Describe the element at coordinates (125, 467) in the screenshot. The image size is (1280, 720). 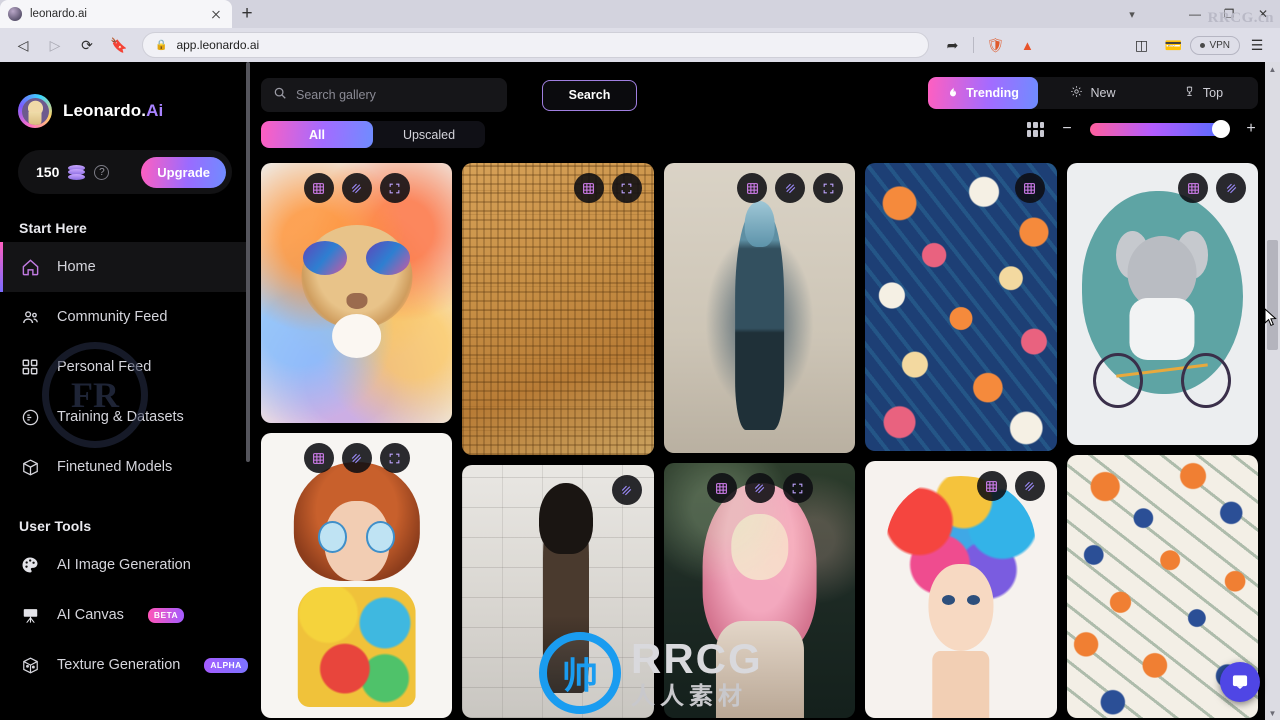
I see `sidebar-item-finetuned-models: Finetuned Models` at that location.